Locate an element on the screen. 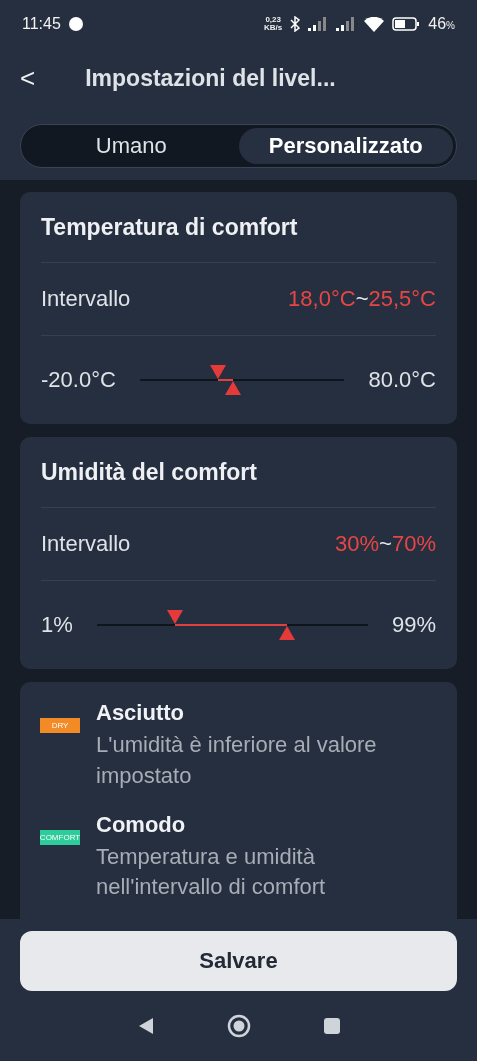 The width and height of the screenshot is (477, 1061). card-title: Umidità del comfort is located at coordinates (238, 472).